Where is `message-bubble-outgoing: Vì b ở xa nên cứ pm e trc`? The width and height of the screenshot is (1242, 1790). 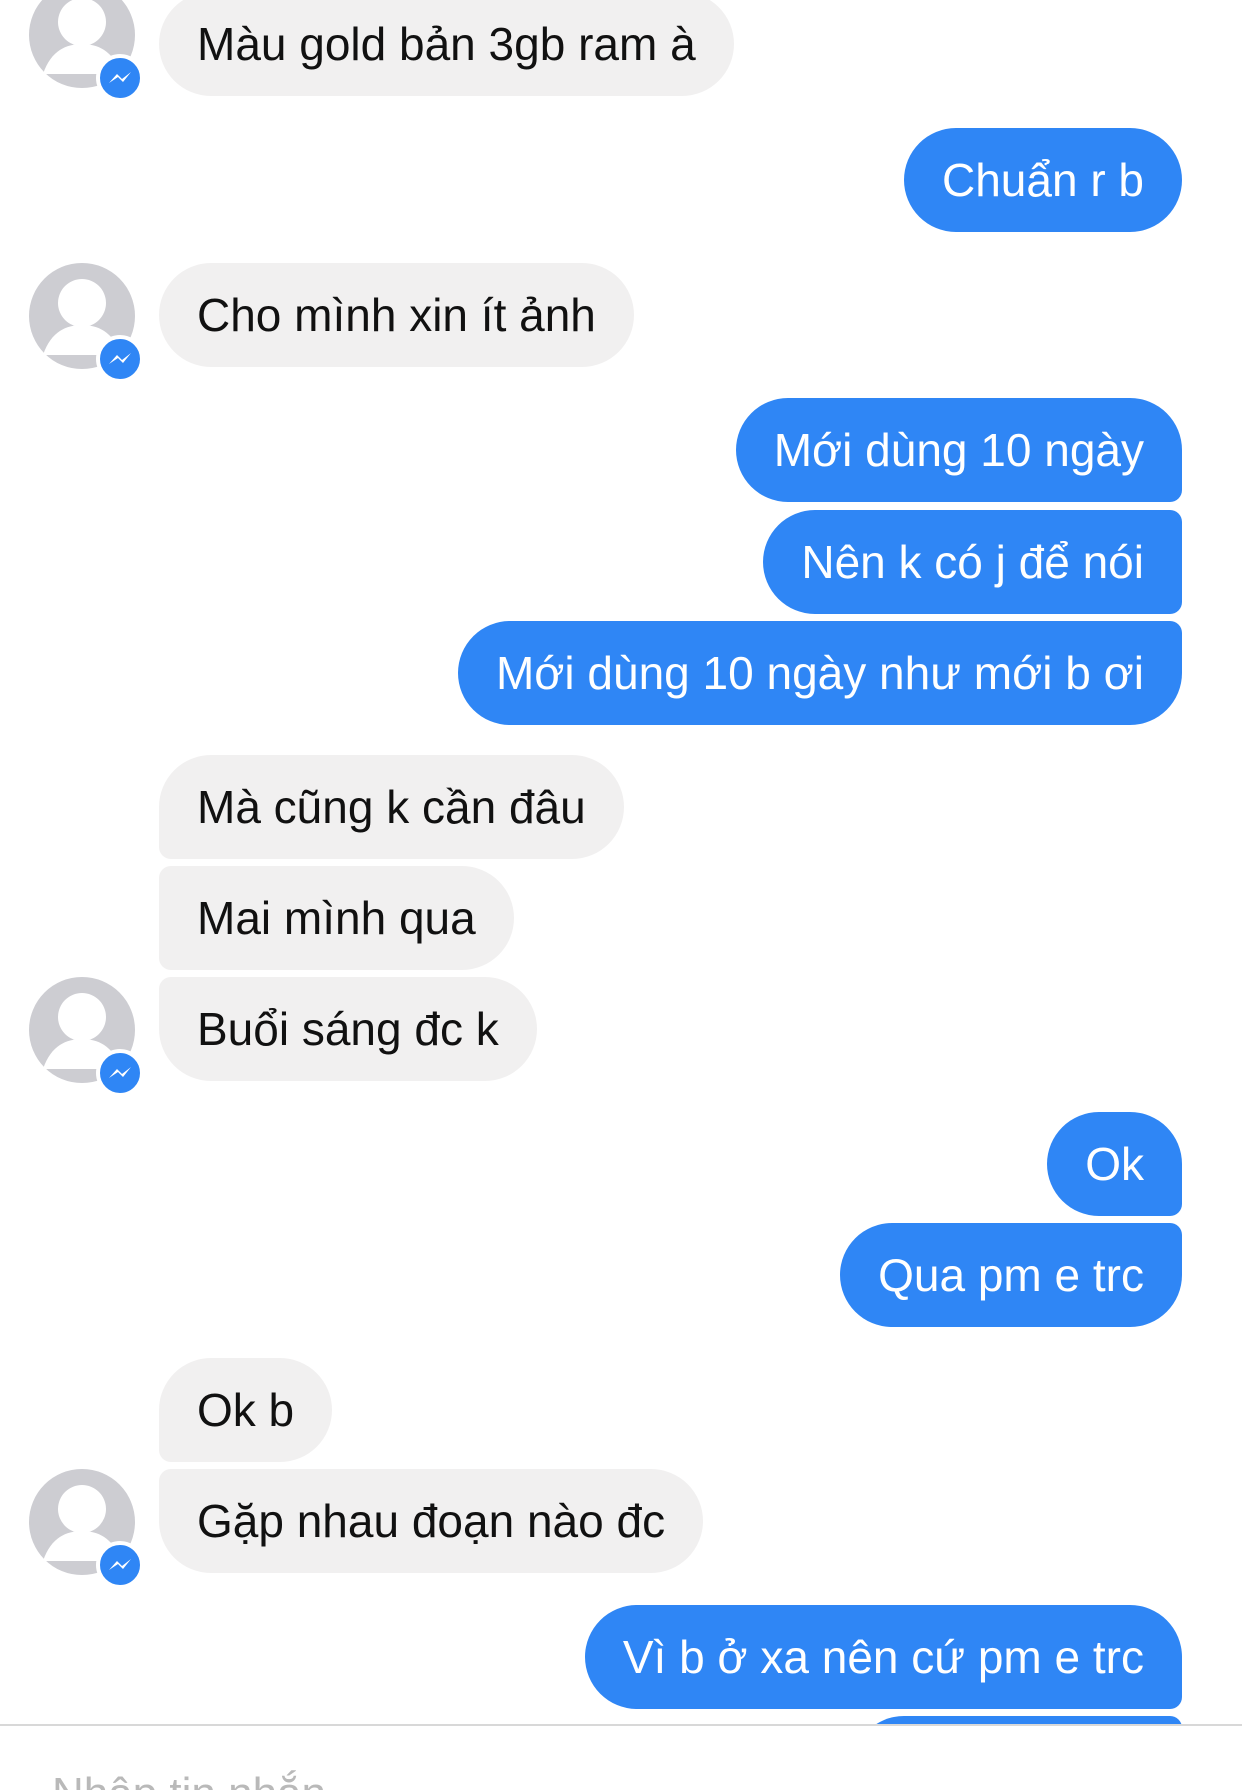 message-bubble-outgoing: Vì b ở xa nên cứ pm e trc is located at coordinates (883, 1657).